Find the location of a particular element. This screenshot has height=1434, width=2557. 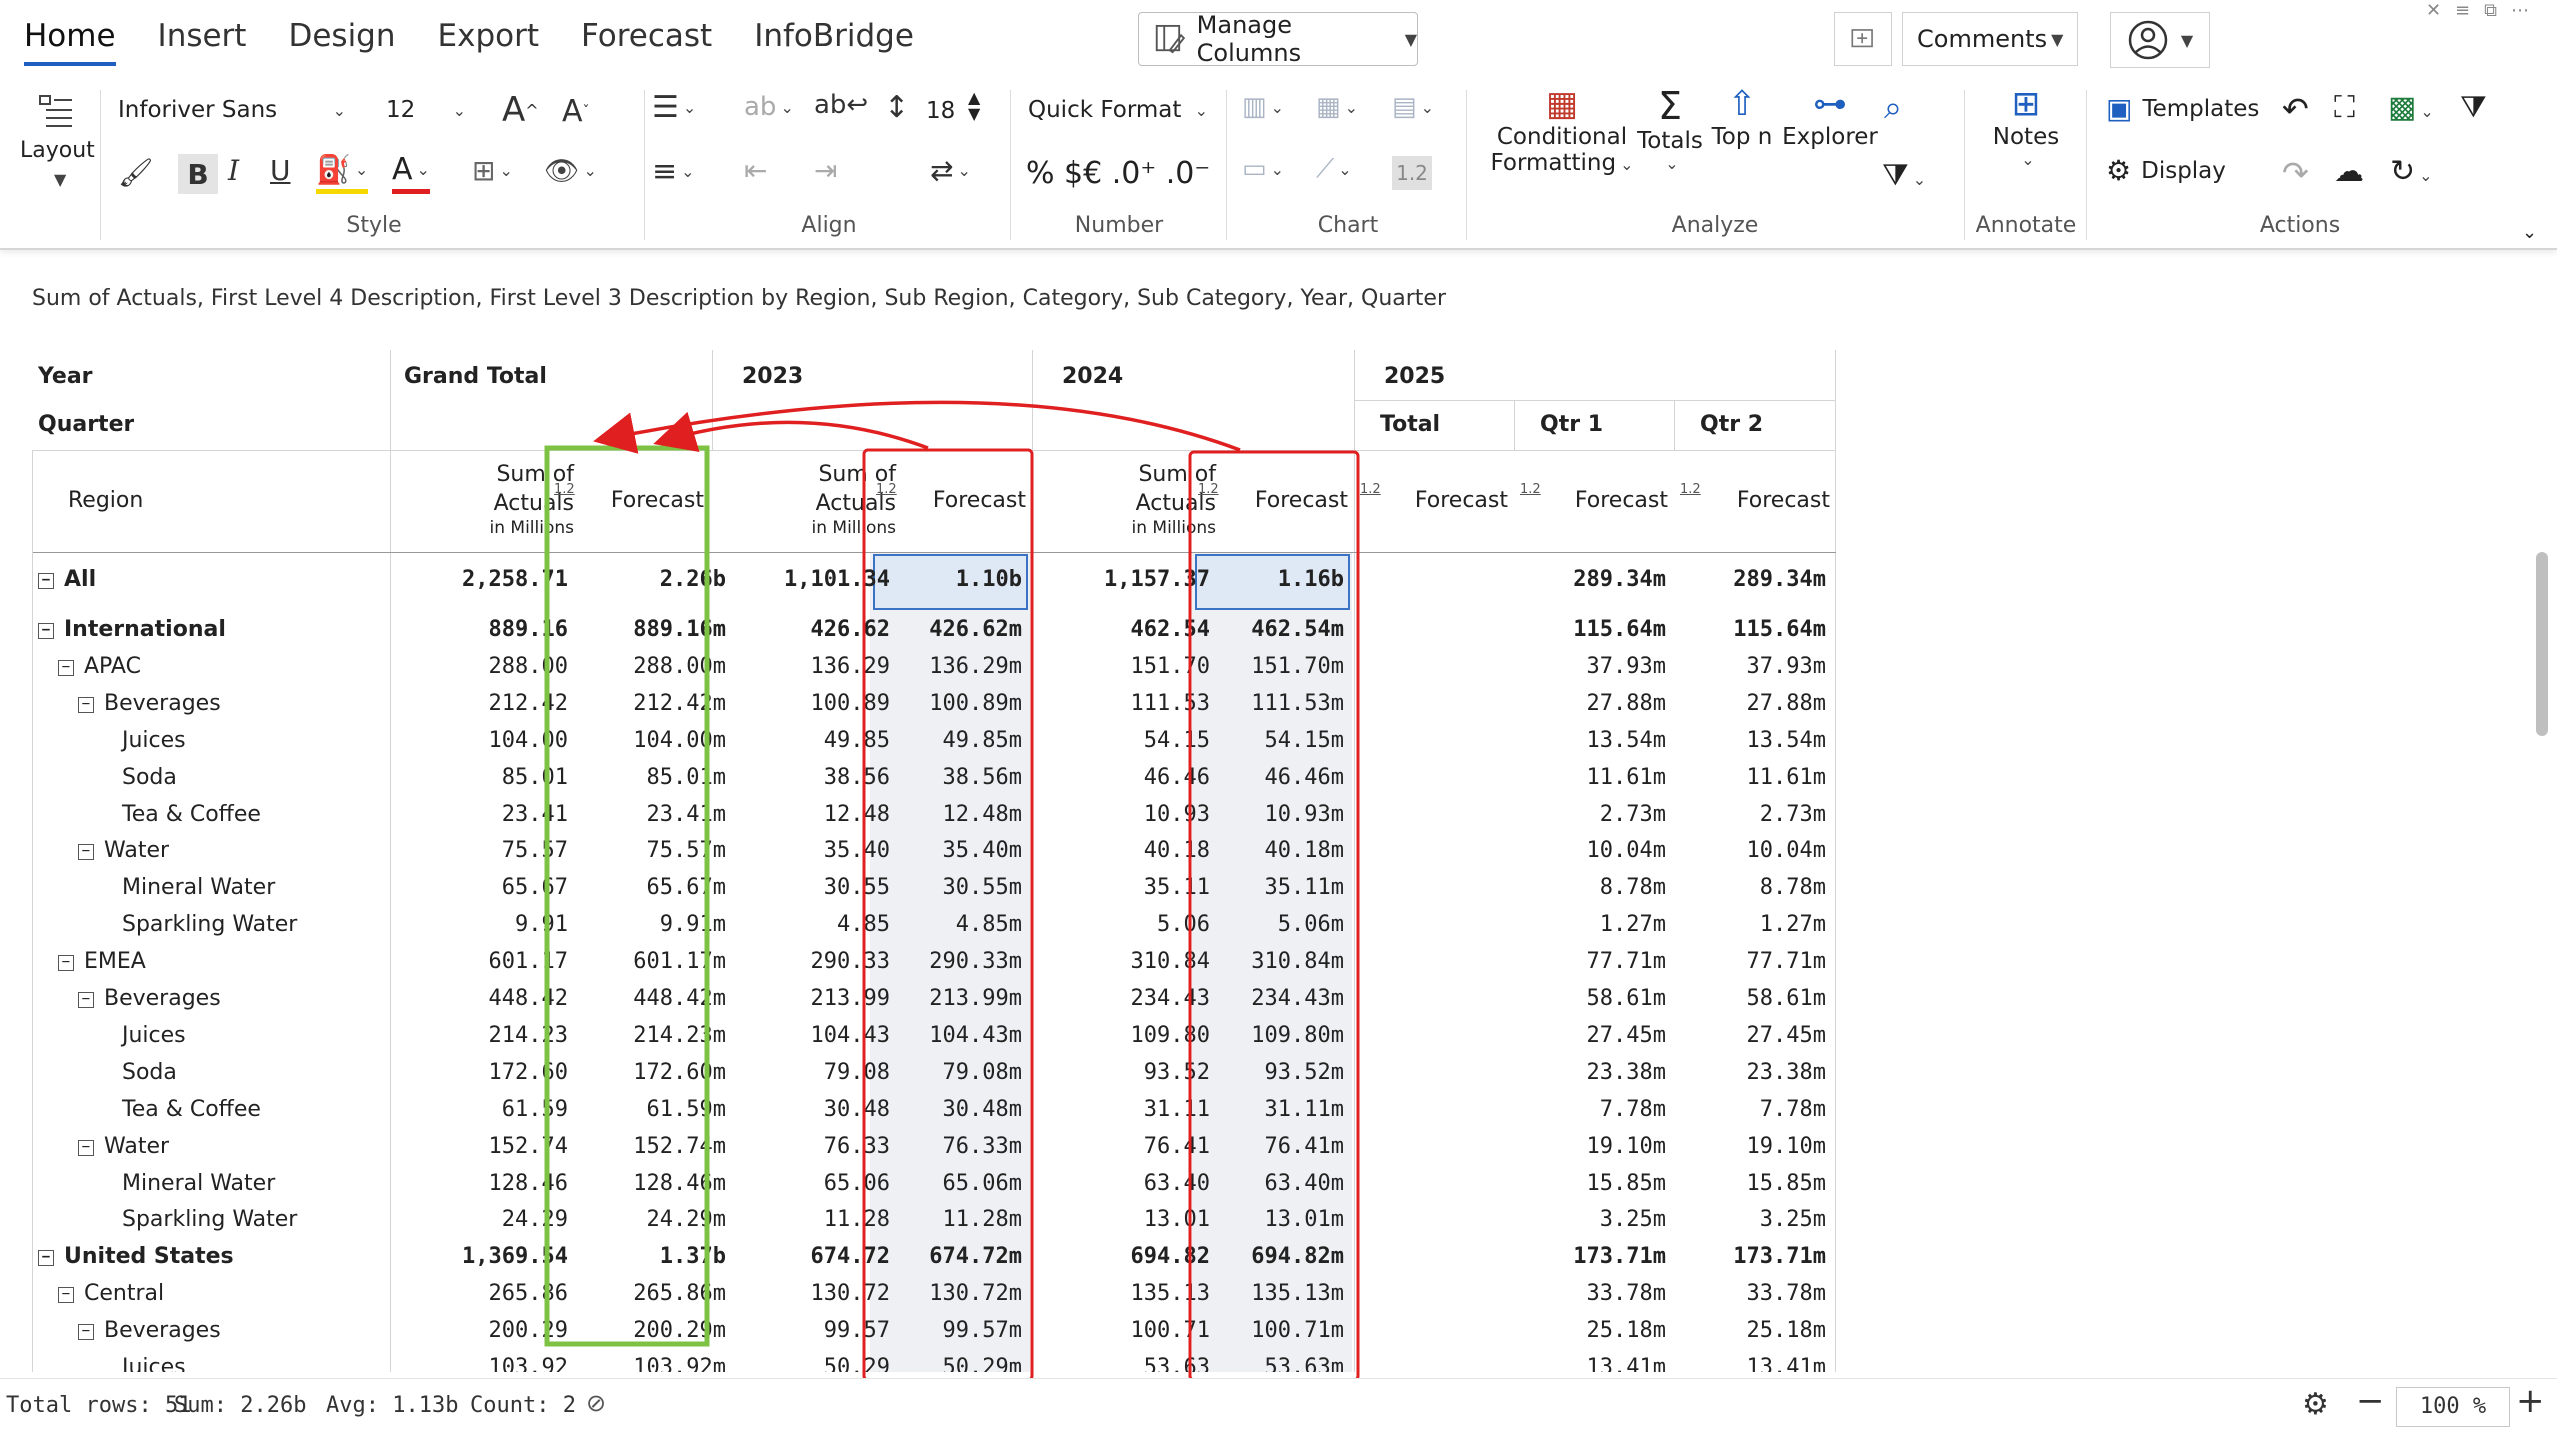

forecast-2023-highlight is located at coordinates (948, 915).